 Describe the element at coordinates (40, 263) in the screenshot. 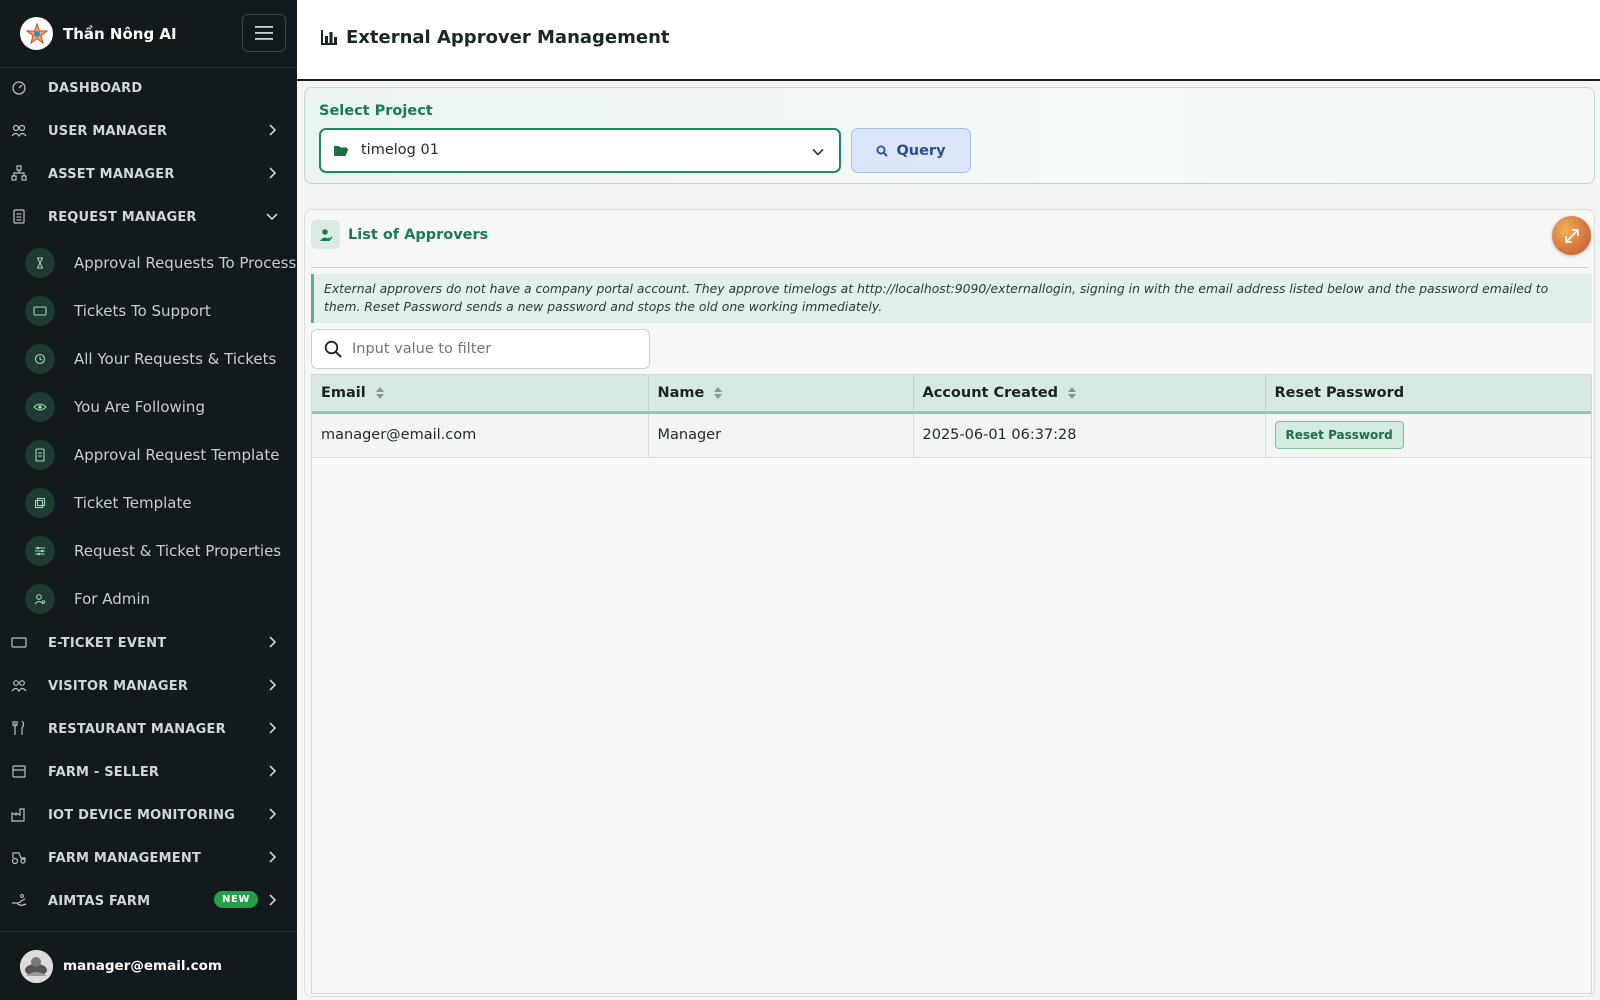

I see `hourglass-icon` at that location.